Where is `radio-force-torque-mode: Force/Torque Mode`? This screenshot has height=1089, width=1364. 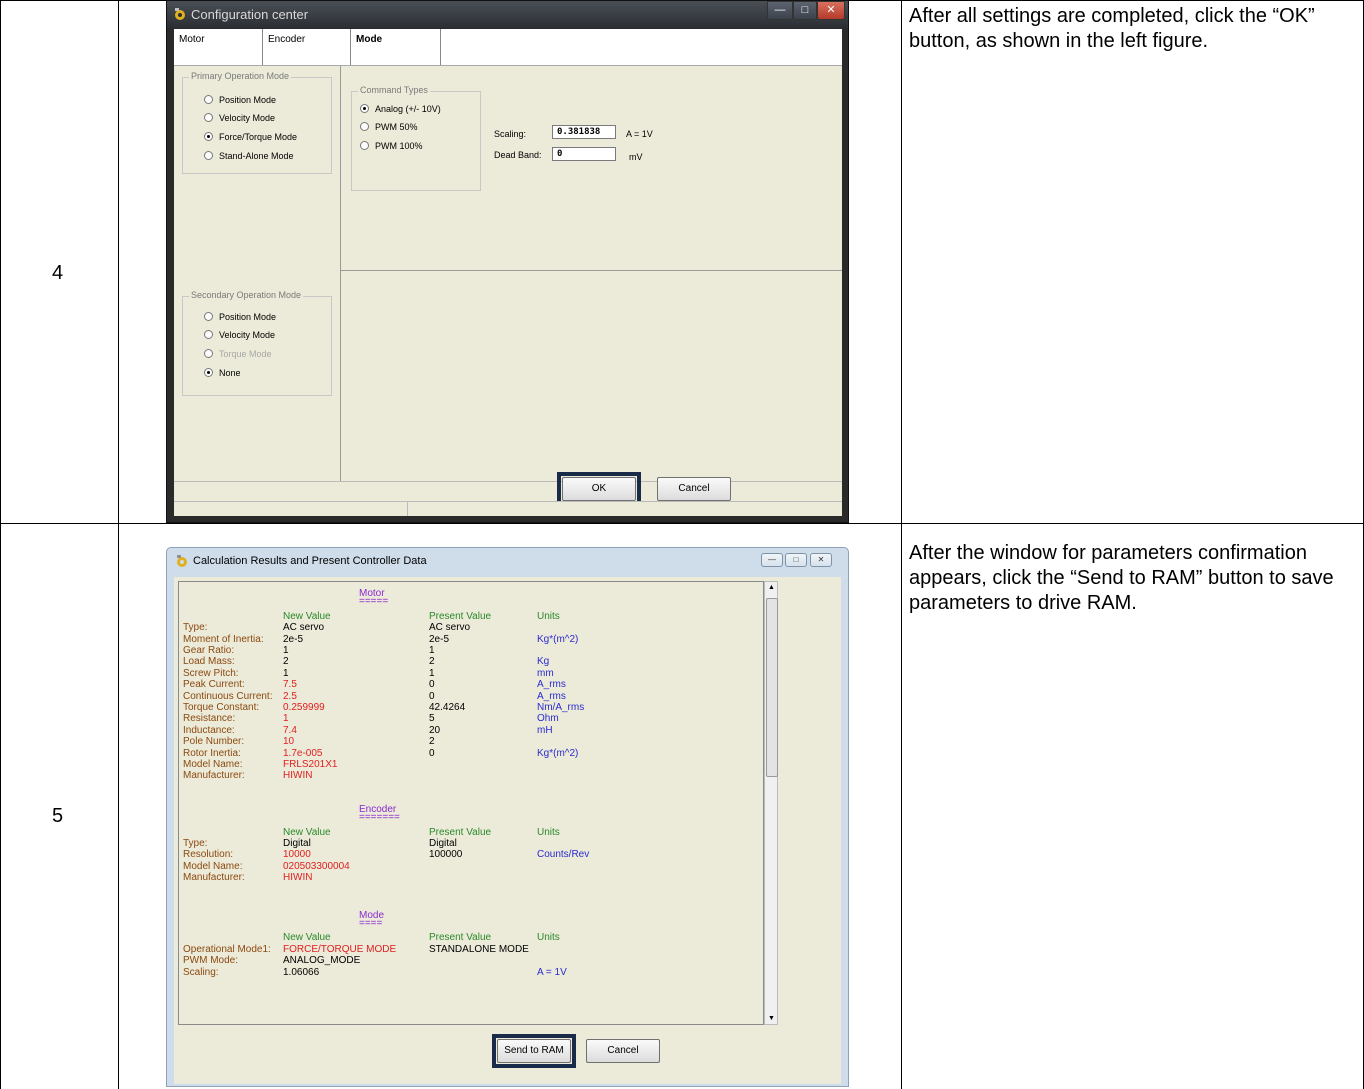 radio-force-torque-mode: Force/Torque Mode is located at coordinates (250, 137).